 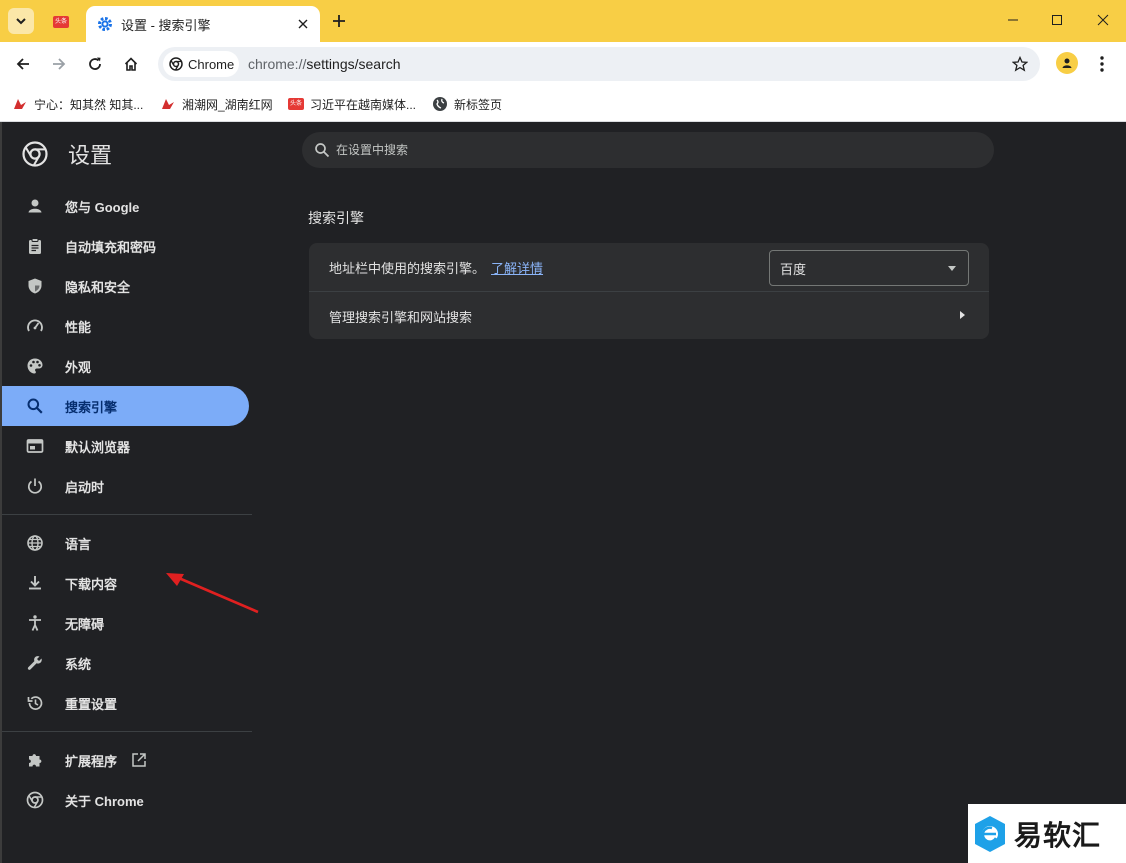 What do you see at coordinates (125, 406) in the screenshot?
I see `nav-search-engine: 搜索引擎` at bounding box center [125, 406].